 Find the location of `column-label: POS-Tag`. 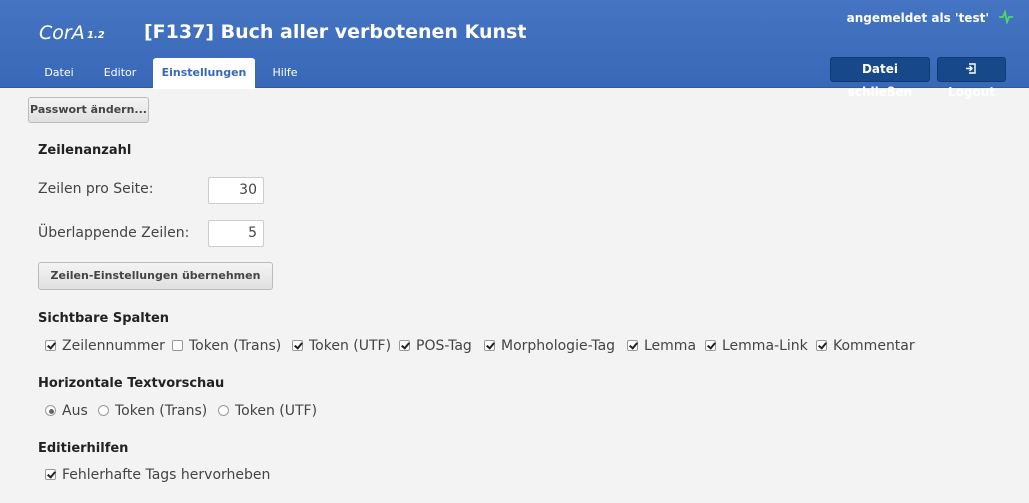

column-label: POS-Tag is located at coordinates (444, 346).